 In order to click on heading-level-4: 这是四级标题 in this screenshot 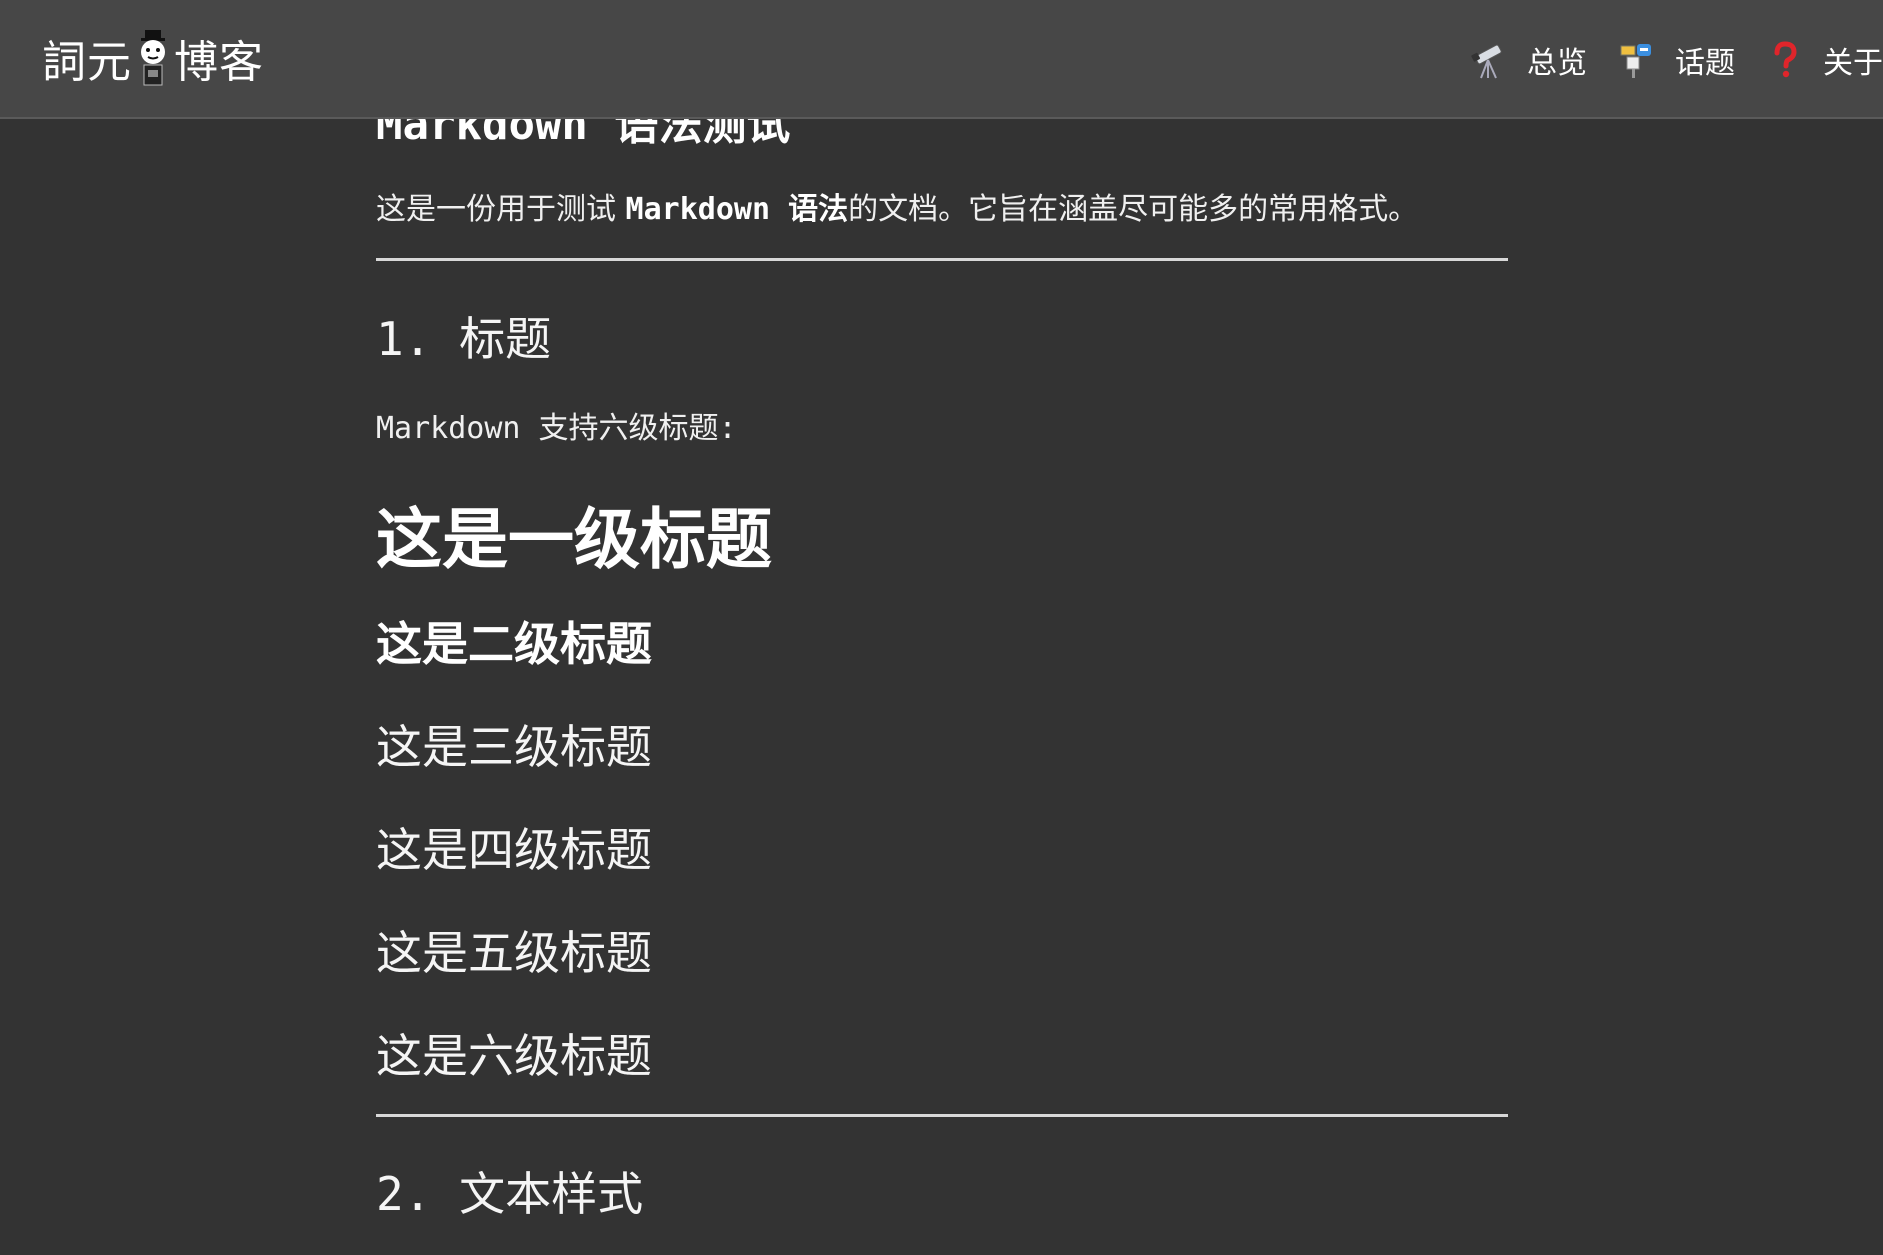, I will do `click(514, 850)`.